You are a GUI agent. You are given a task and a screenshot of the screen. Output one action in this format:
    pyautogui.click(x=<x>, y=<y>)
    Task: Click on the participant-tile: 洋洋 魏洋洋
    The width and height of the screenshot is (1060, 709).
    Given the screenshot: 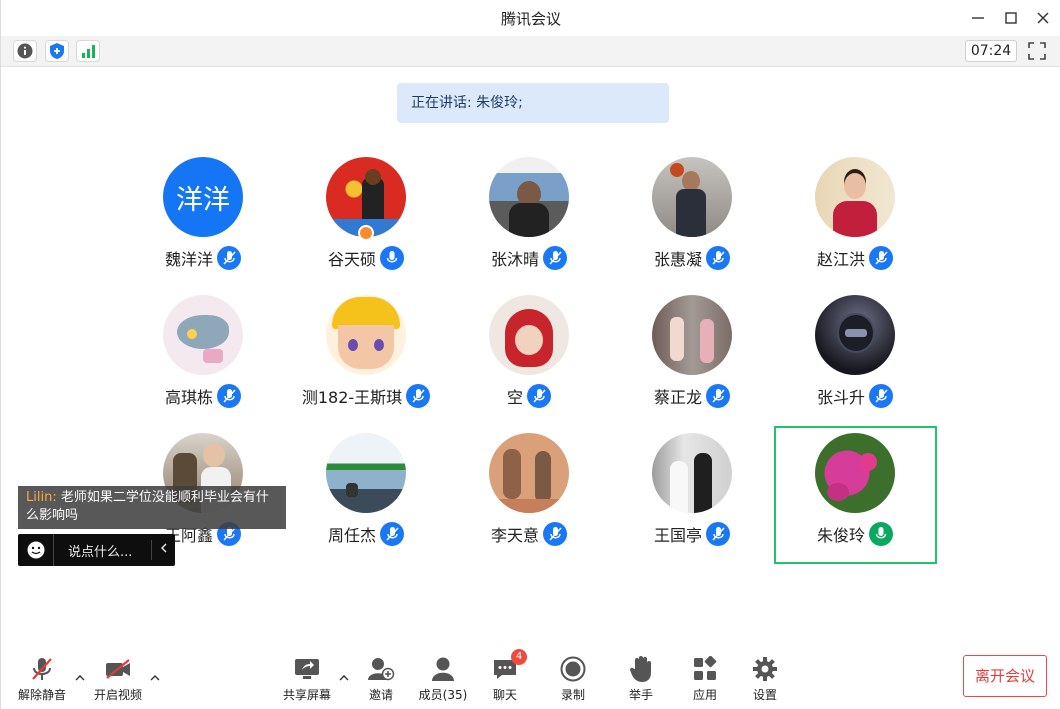 What is the action you would take?
    pyautogui.click(x=203, y=225)
    